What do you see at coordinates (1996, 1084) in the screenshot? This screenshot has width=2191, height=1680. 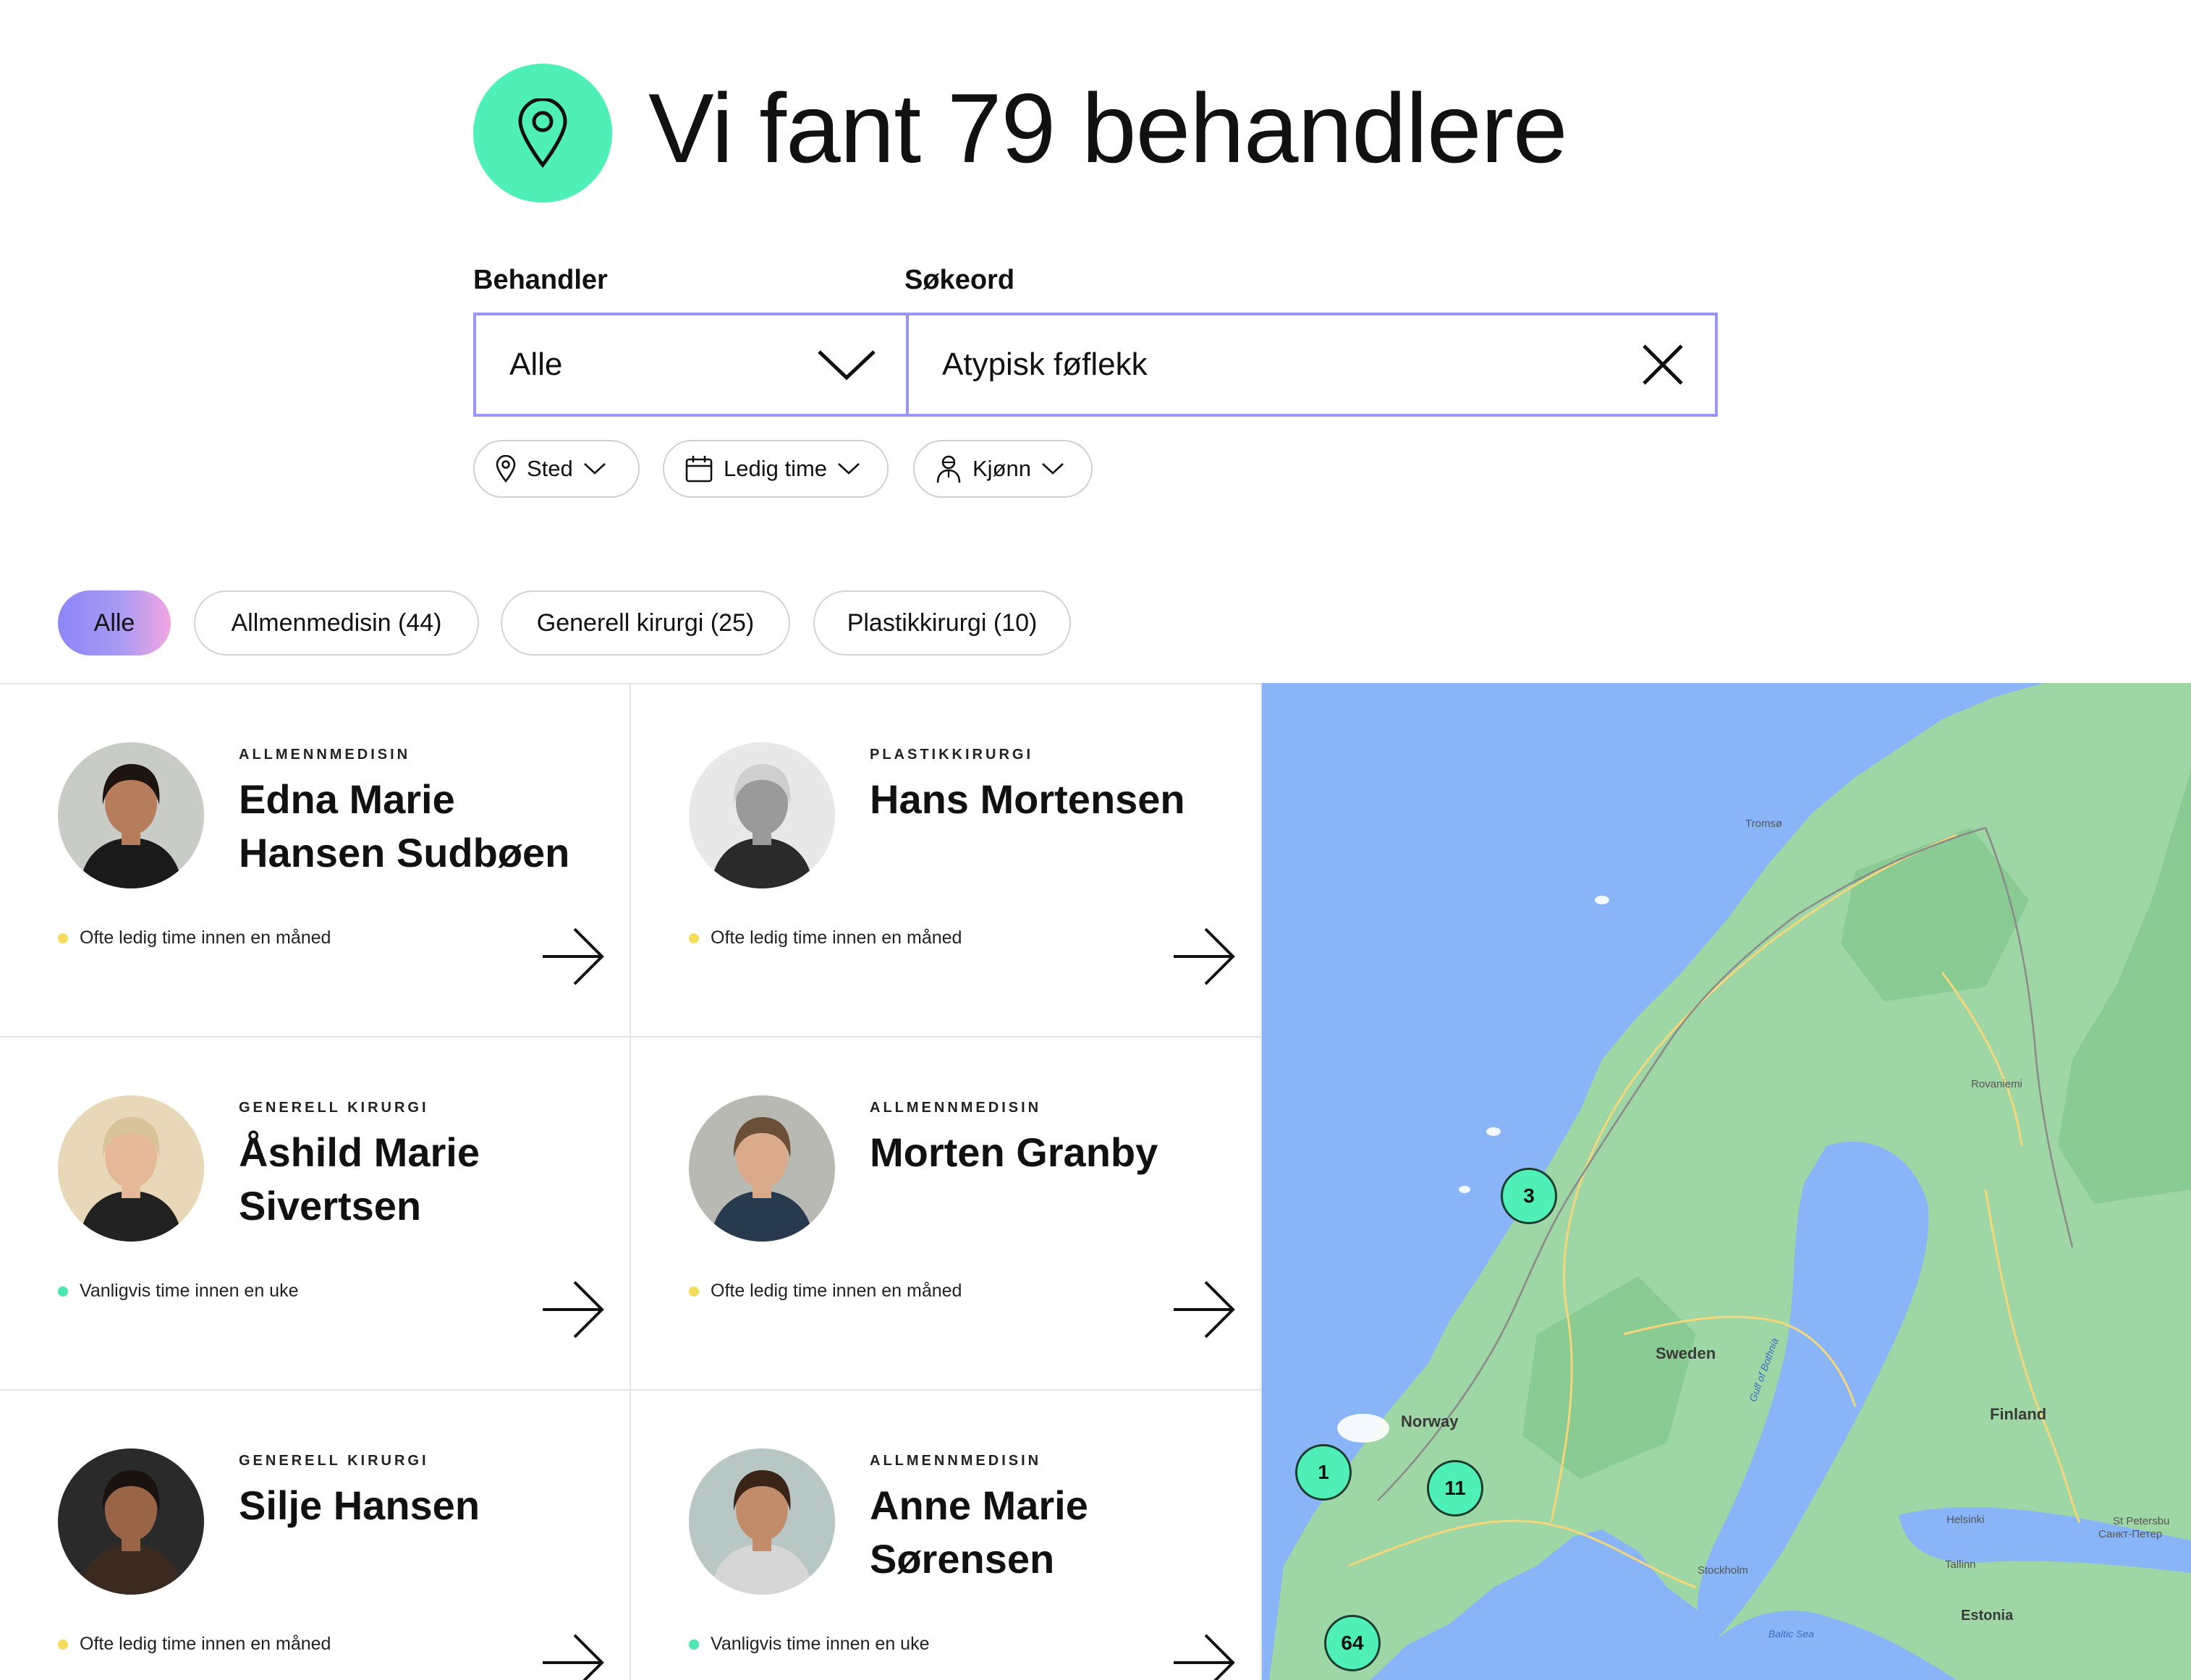 I see `map-label-rovaniemi: Rovaniemi` at bounding box center [1996, 1084].